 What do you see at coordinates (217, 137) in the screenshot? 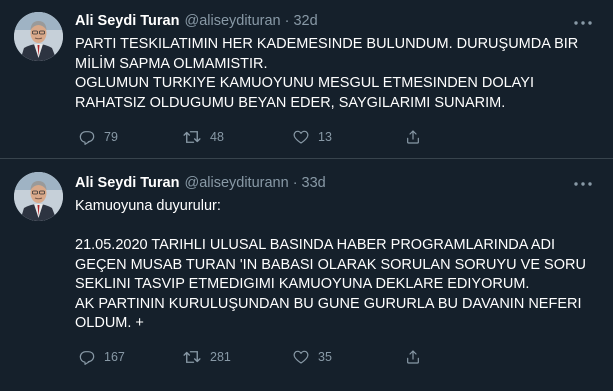
I see `retweet-count: 48` at bounding box center [217, 137].